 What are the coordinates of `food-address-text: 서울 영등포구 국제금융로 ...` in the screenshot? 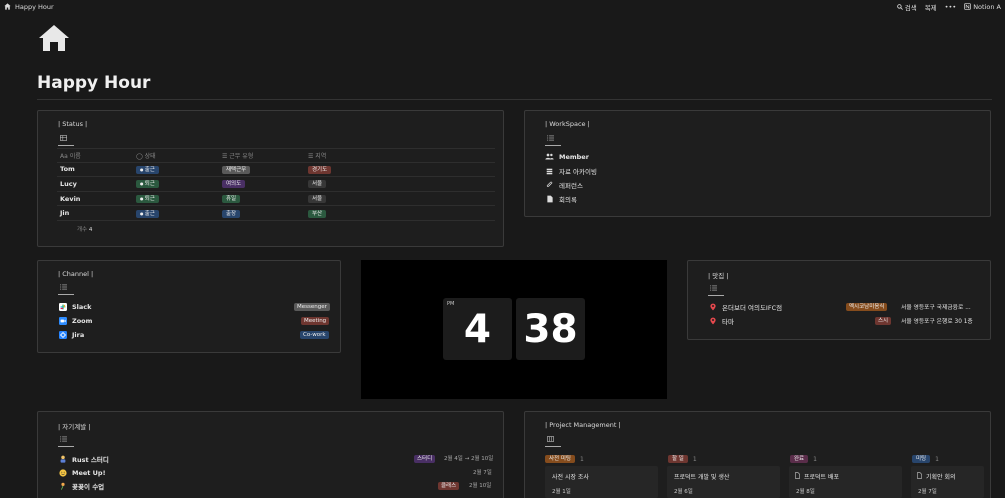 It's located at (936, 308).